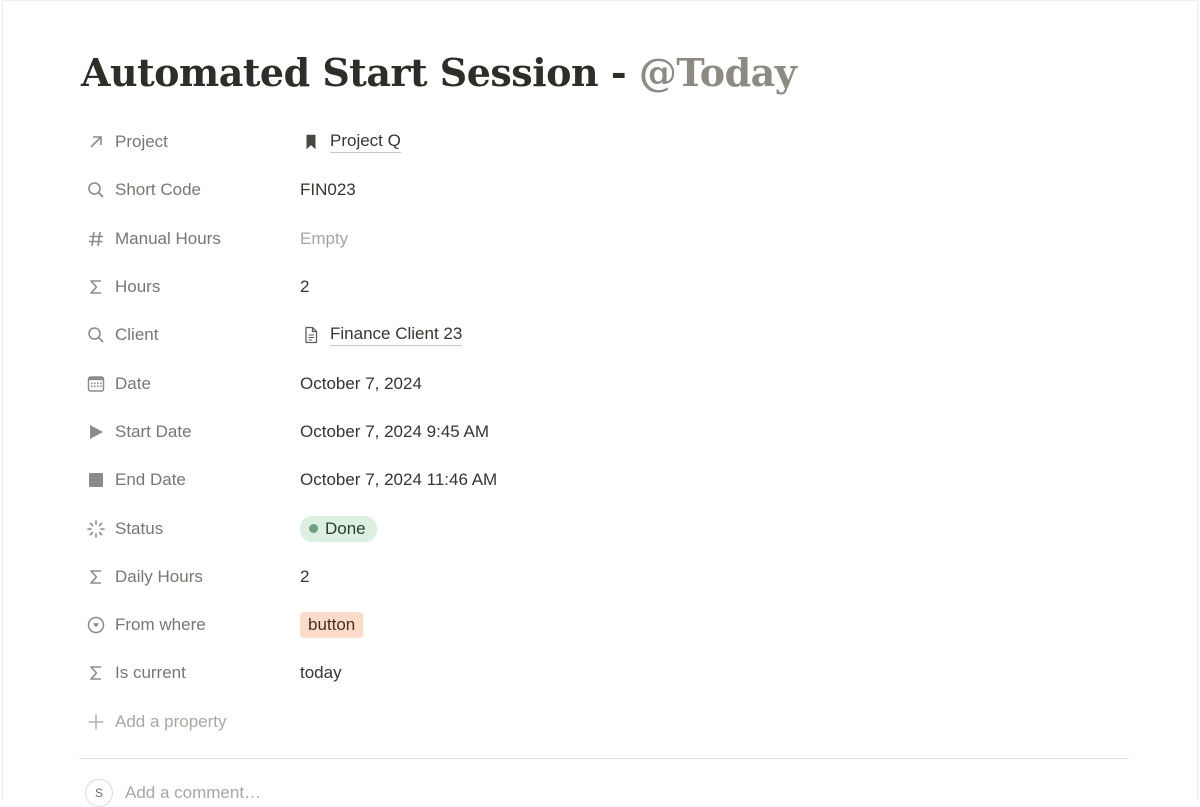 This screenshot has width=1200, height=807. I want to click on project-link: Project Q, so click(365, 142).